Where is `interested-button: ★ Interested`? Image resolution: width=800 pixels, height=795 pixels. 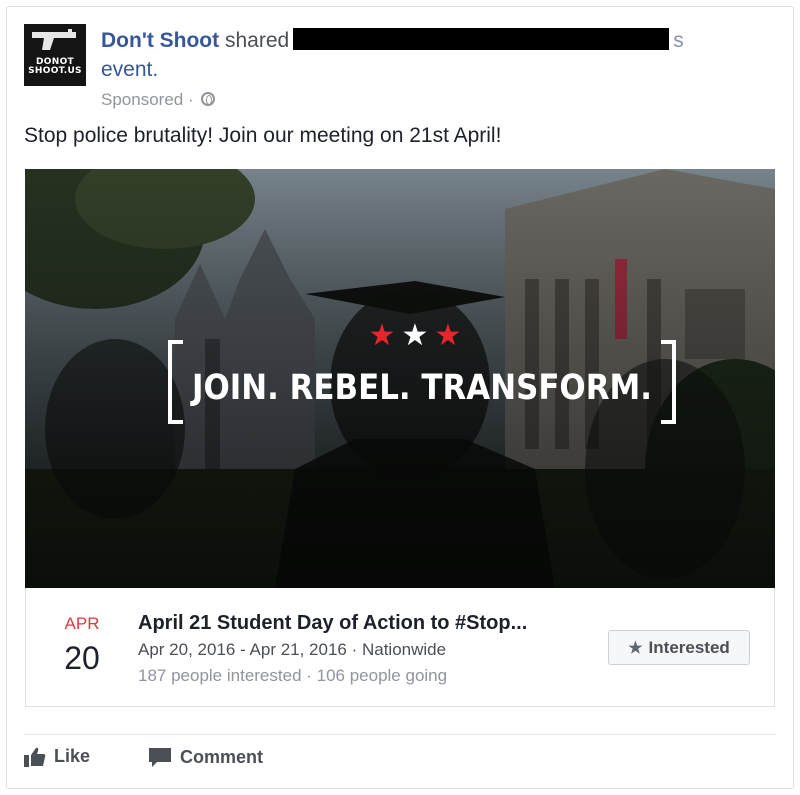 interested-button: ★ Interested is located at coordinates (679, 647).